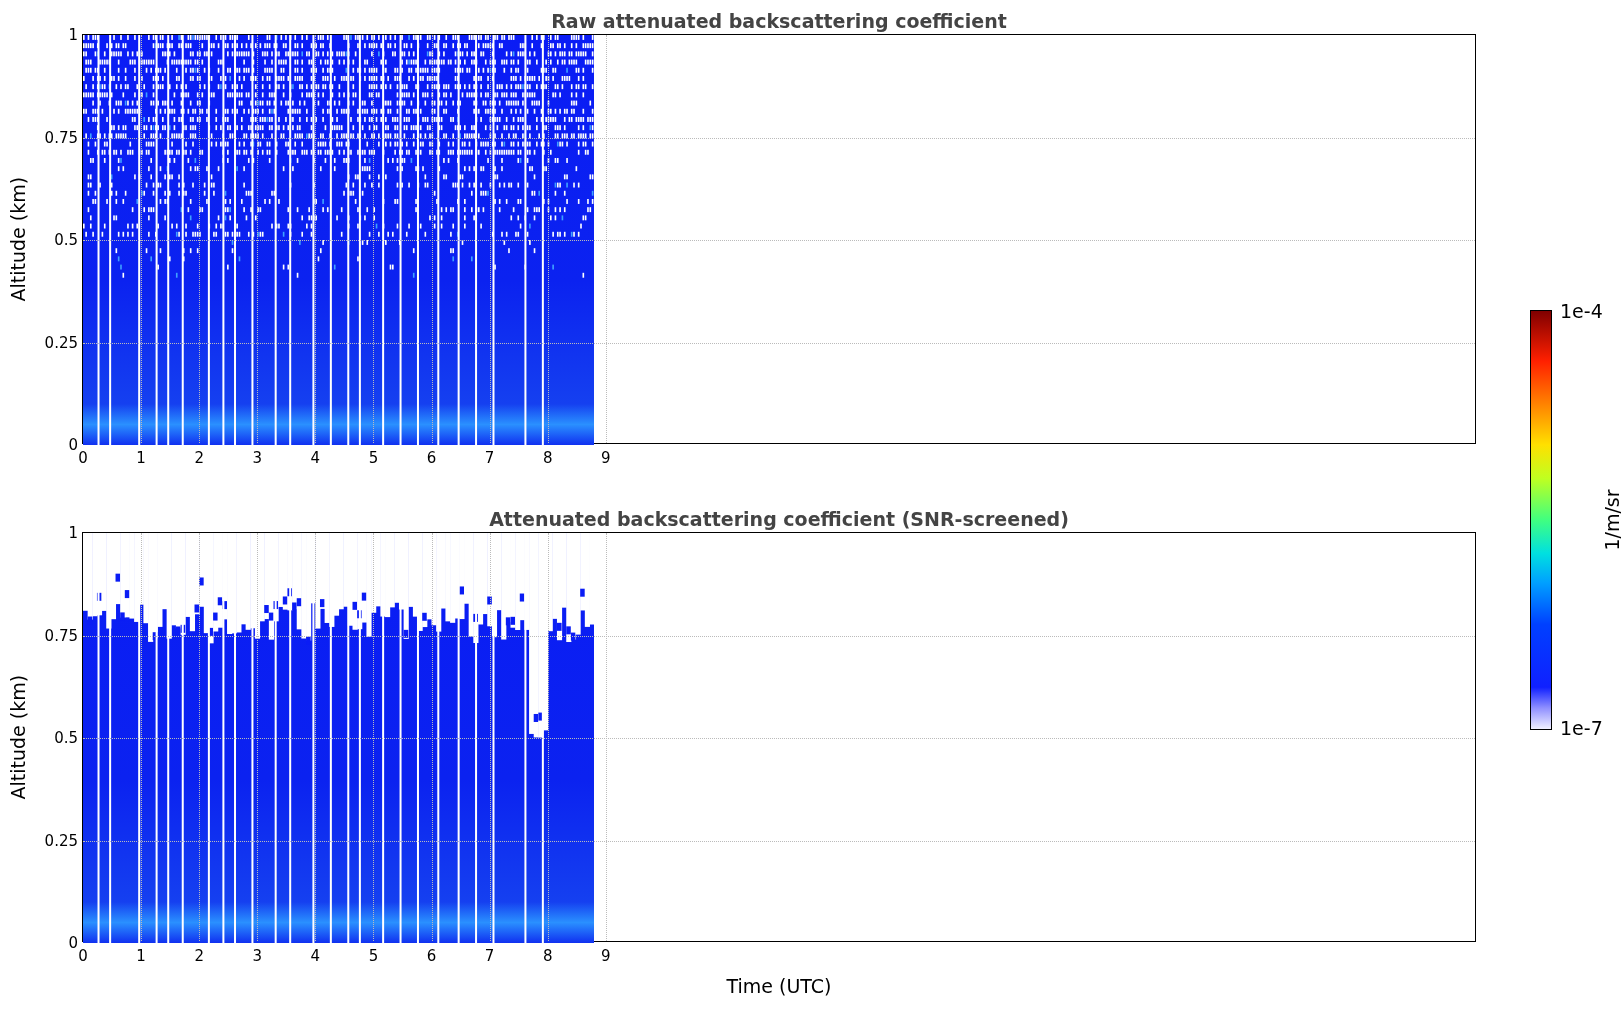 This screenshot has width=1621, height=1020. What do you see at coordinates (1581, 728) in the screenshot?
I see `colorbar-label: 1e-7` at bounding box center [1581, 728].